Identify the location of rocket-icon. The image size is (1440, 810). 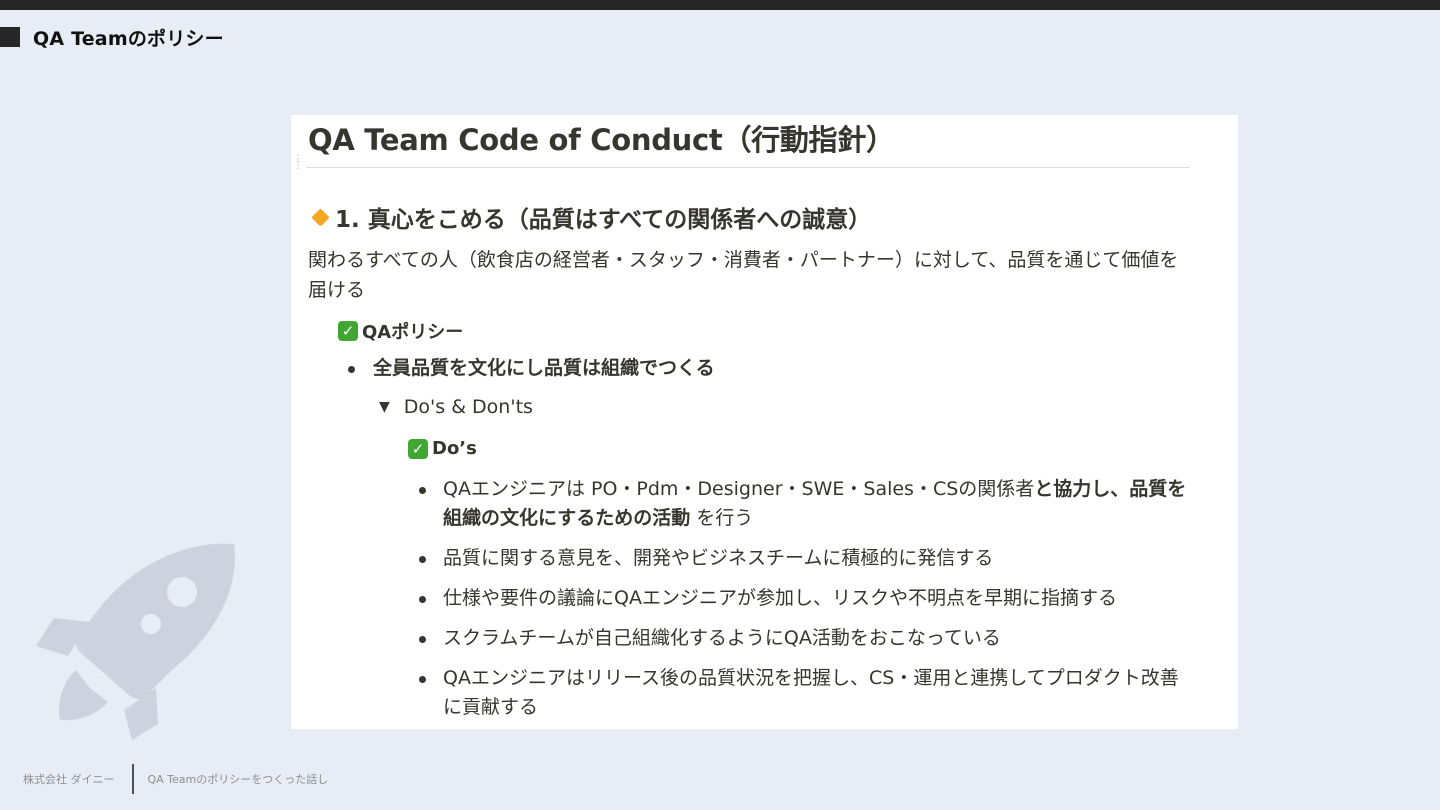
(135, 641).